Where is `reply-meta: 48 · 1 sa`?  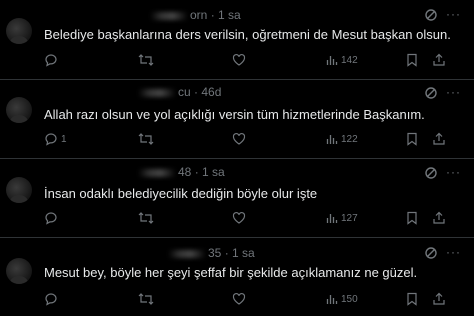
reply-meta: 48 · 1 sa is located at coordinates (181, 172).